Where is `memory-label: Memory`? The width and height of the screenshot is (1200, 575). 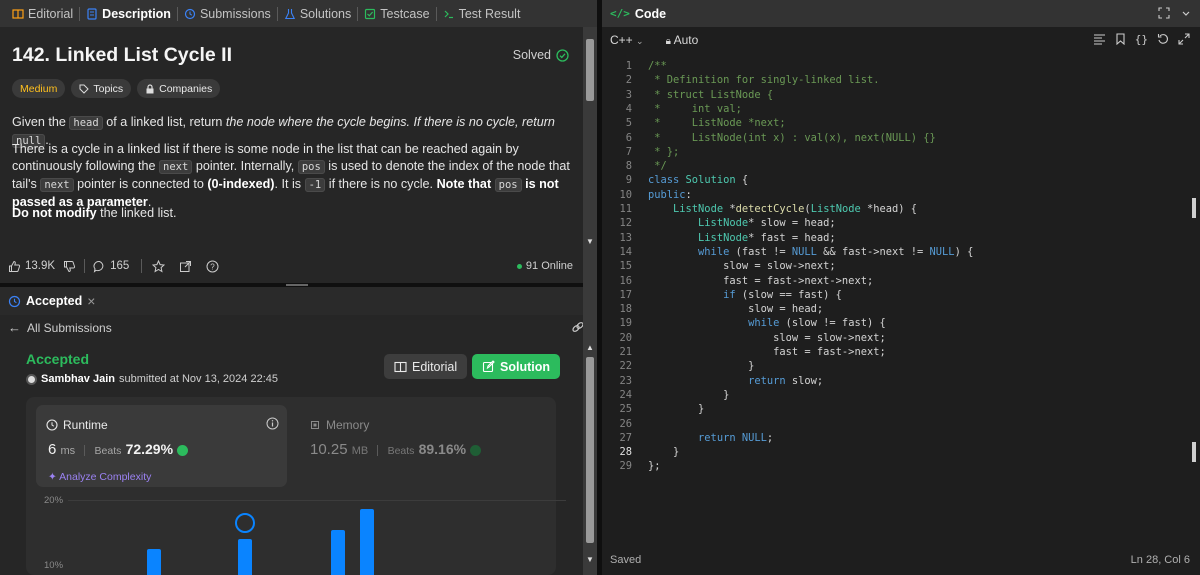
memory-label: Memory is located at coordinates (348, 425).